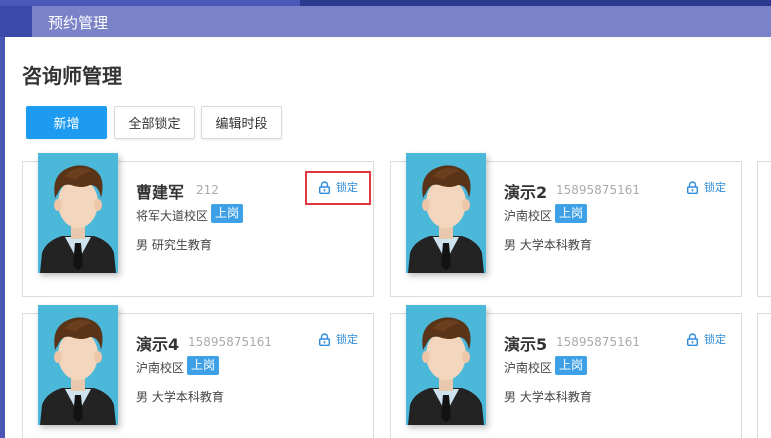 The width and height of the screenshot is (771, 438). Describe the element at coordinates (198, 375) in the screenshot. I see `counselor-card: 演示4 15895875161 沪南校区 上岗 男 大学本科教育 锁定` at that location.